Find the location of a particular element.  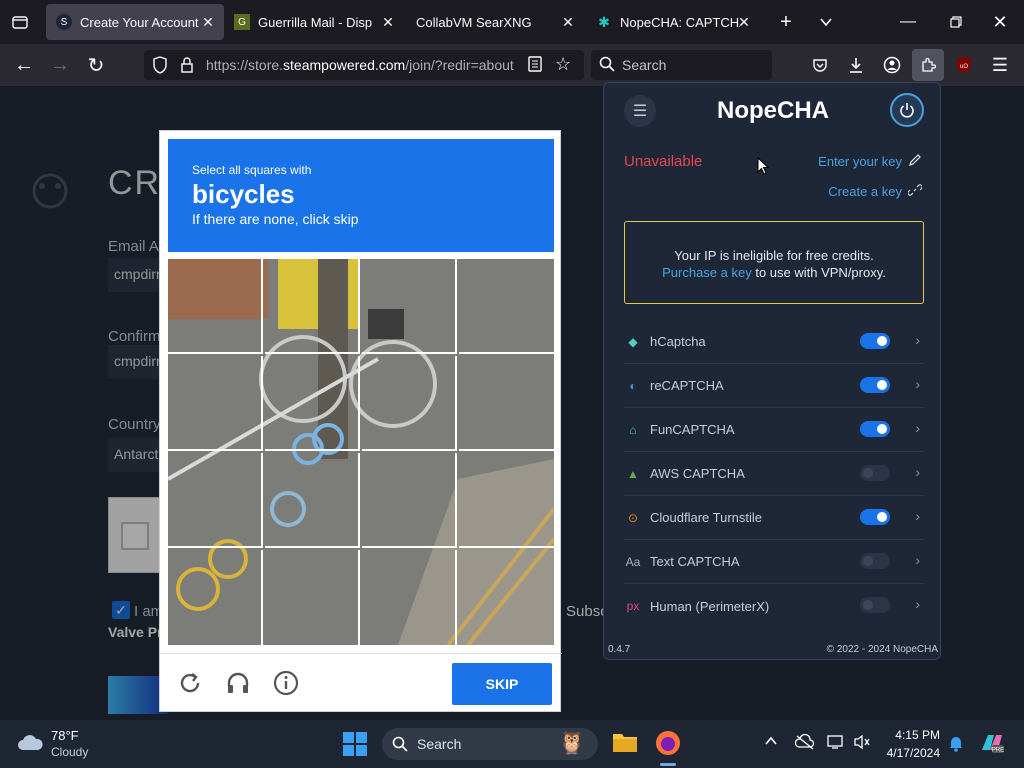

menu-icon: ☰ is located at coordinates (1000, 65).